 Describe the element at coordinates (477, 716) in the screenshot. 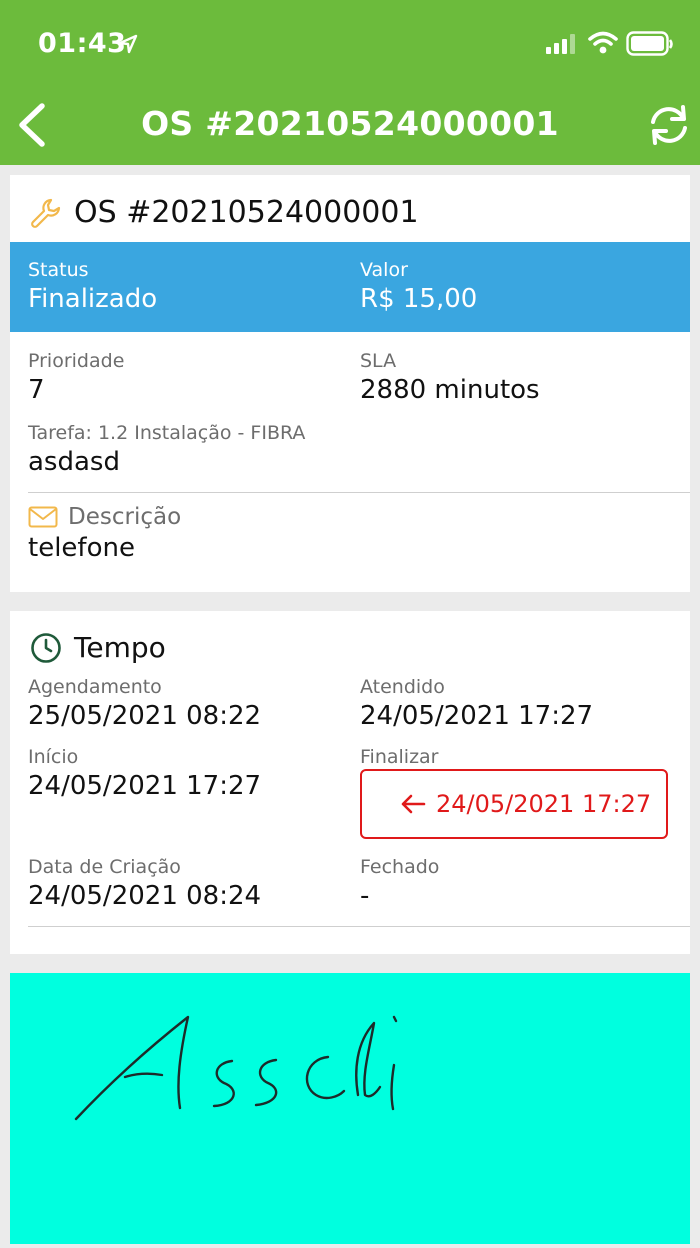

I see `atendido-value: 24/05/2021 17:27` at that location.